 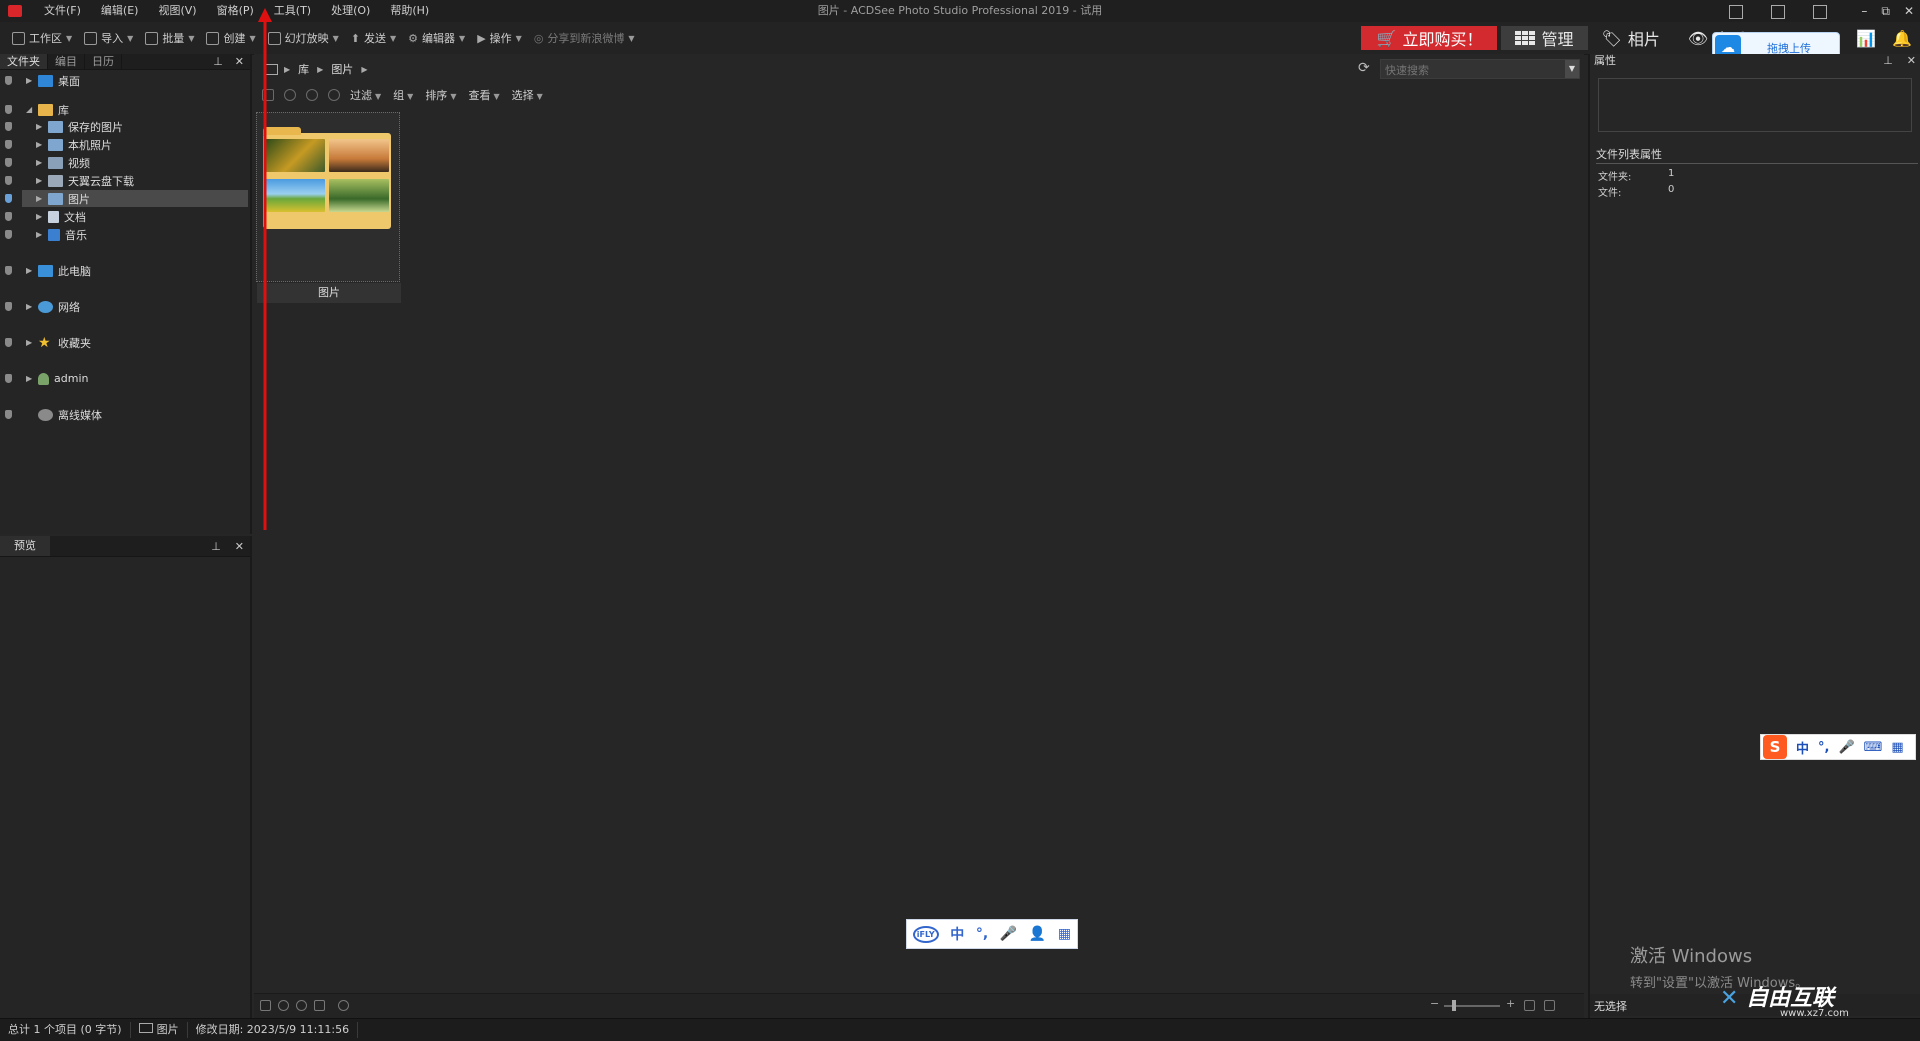 What do you see at coordinates (328, 207) in the screenshot?
I see `folder-thumbnail: 图片` at bounding box center [328, 207].